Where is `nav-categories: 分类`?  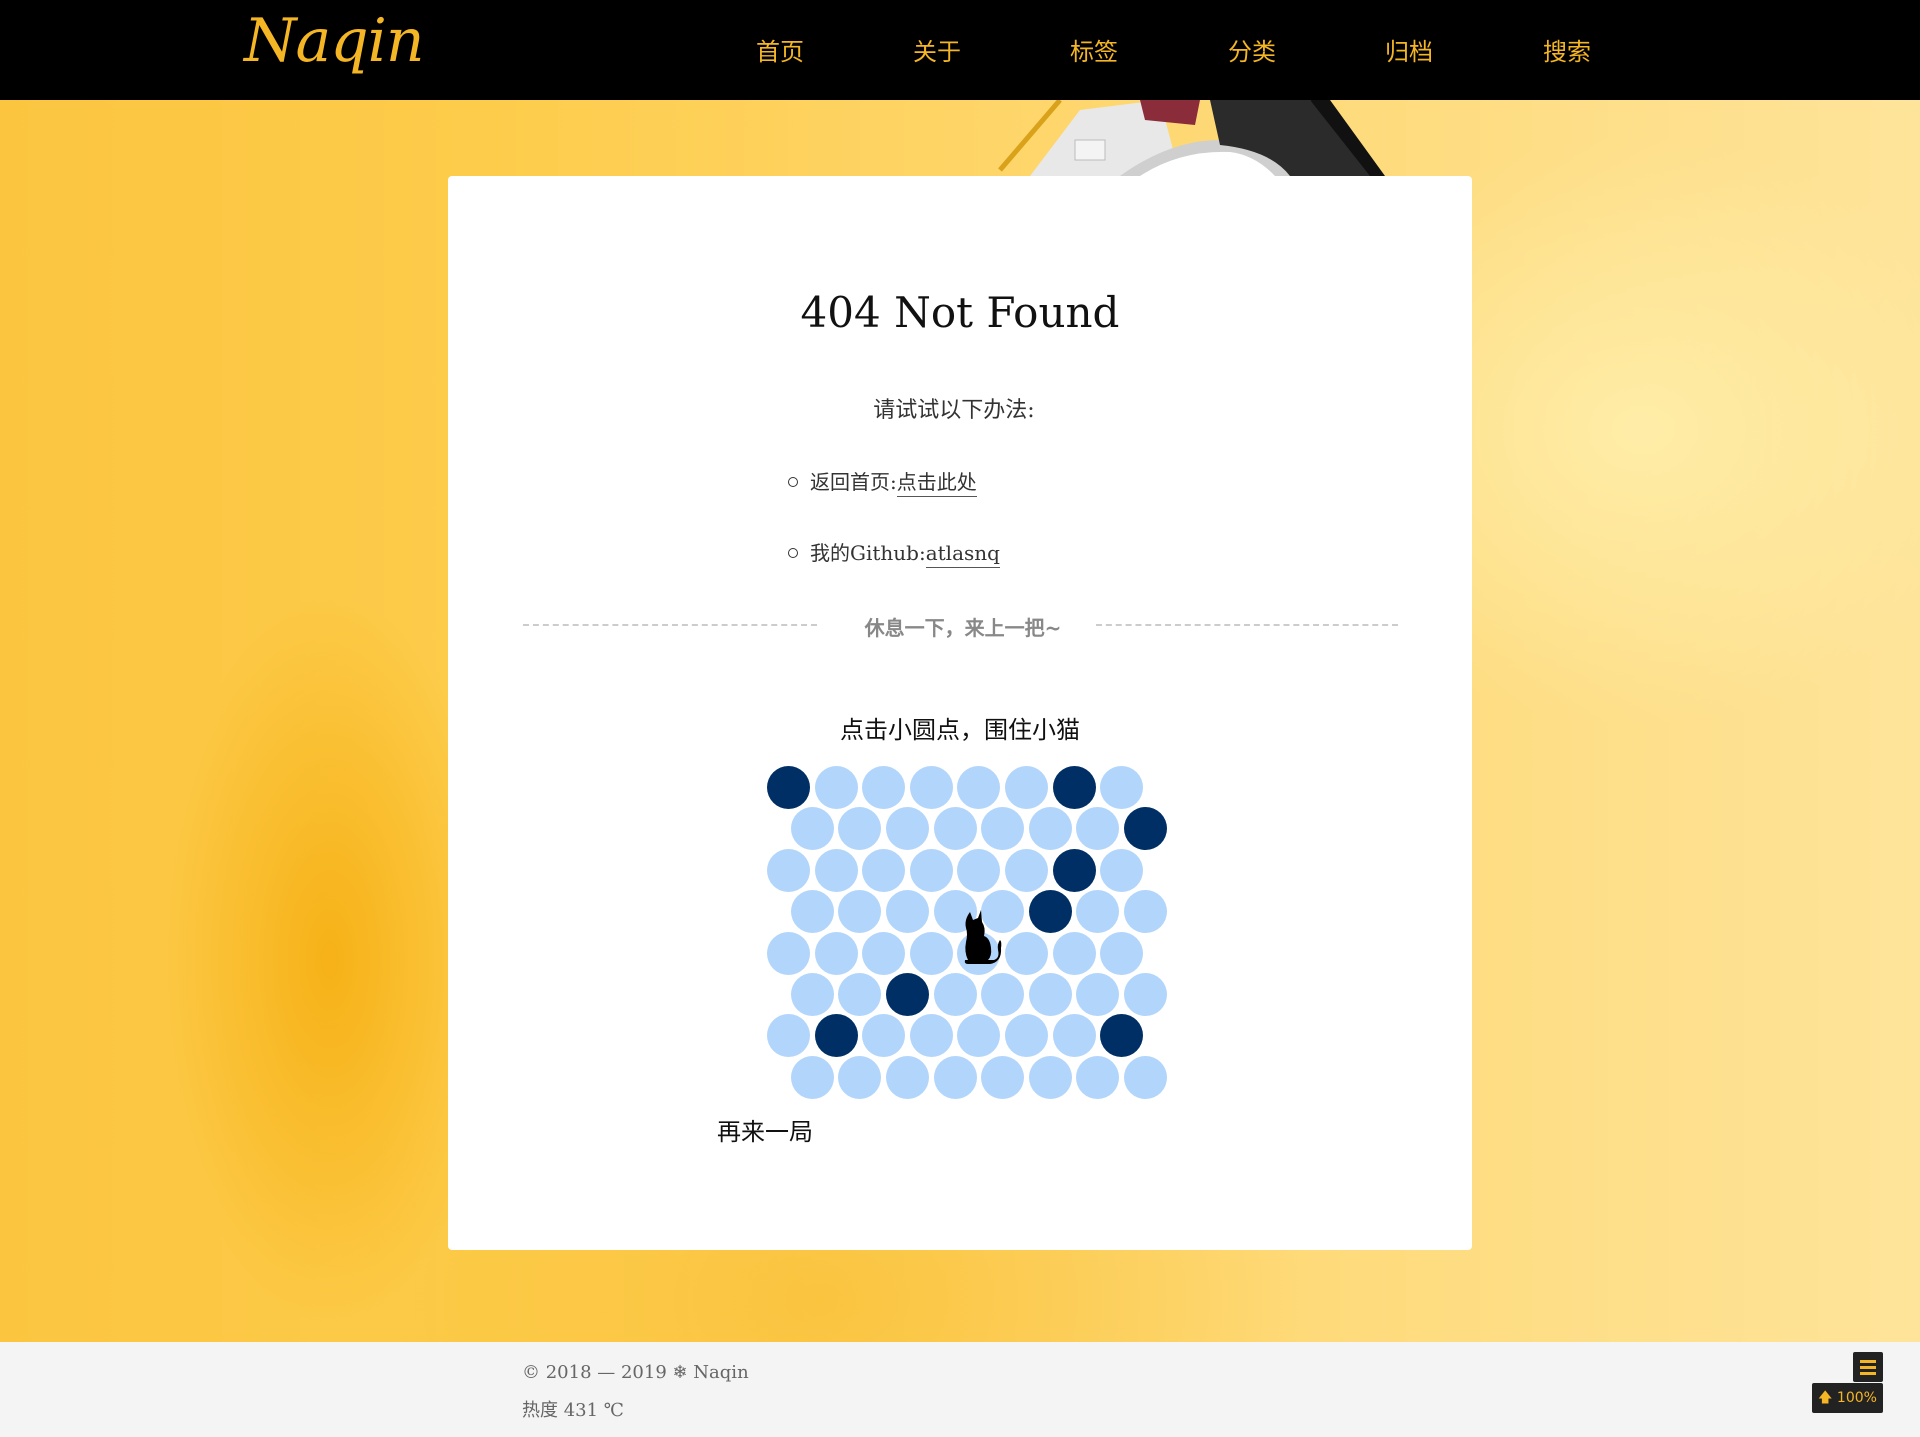
nav-categories: 分类 is located at coordinates (1252, 49).